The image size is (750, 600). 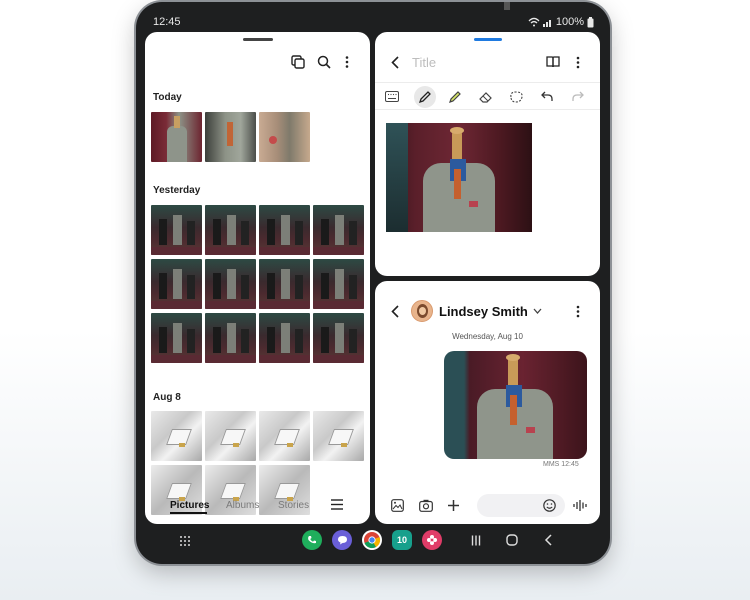 What do you see at coordinates (548, 540) in the screenshot?
I see `back-nav-icon` at bounding box center [548, 540].